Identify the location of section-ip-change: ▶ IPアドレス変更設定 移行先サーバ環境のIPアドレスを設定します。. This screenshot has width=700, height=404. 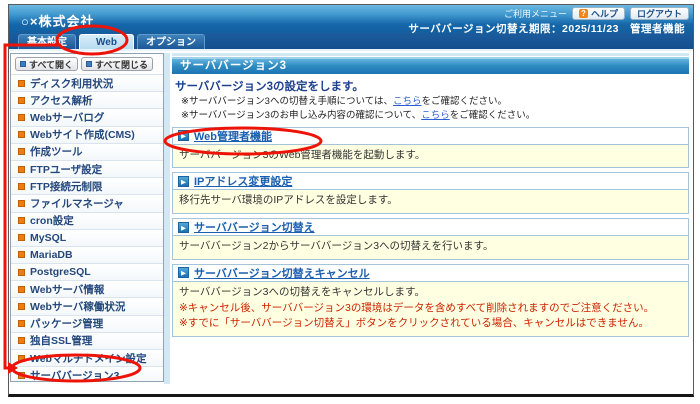
(430, 193).